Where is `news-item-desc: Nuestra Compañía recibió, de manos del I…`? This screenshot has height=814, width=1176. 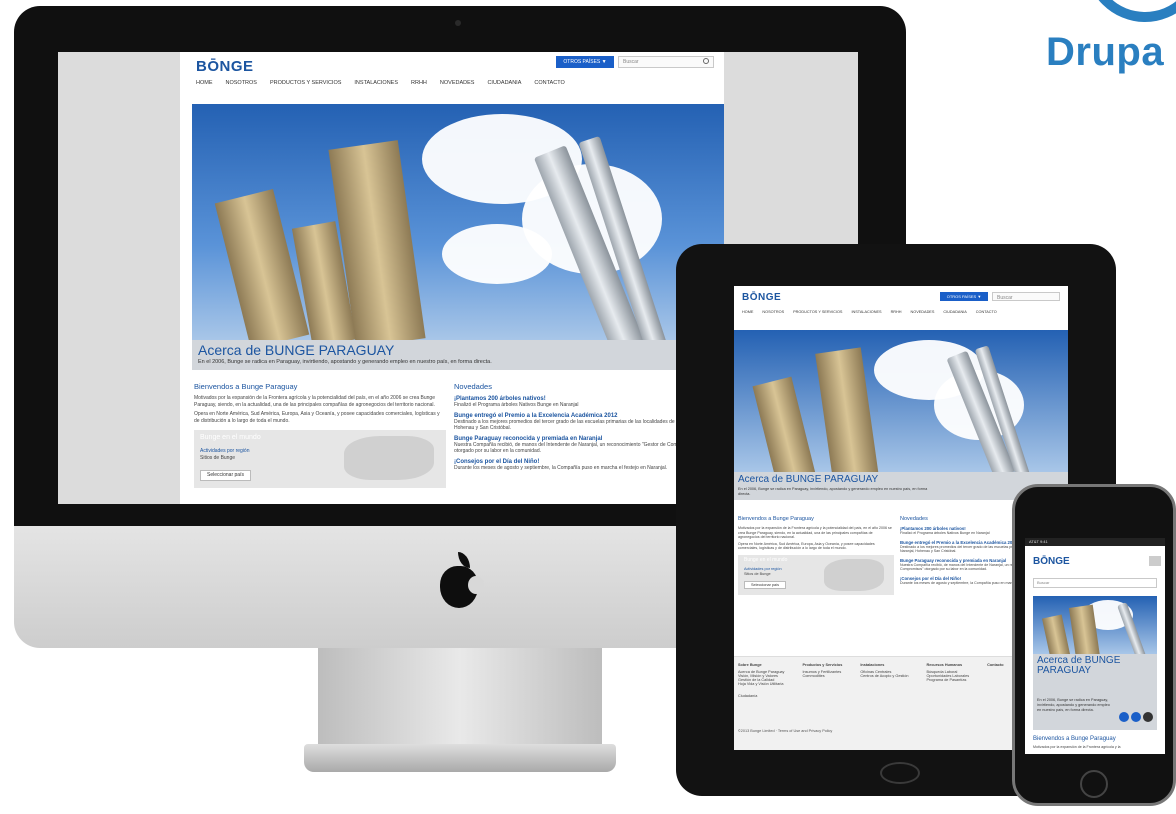
news-item-desc: Nuestra Compañía recibió, de manos del I… is located at coordinates (577, 448).